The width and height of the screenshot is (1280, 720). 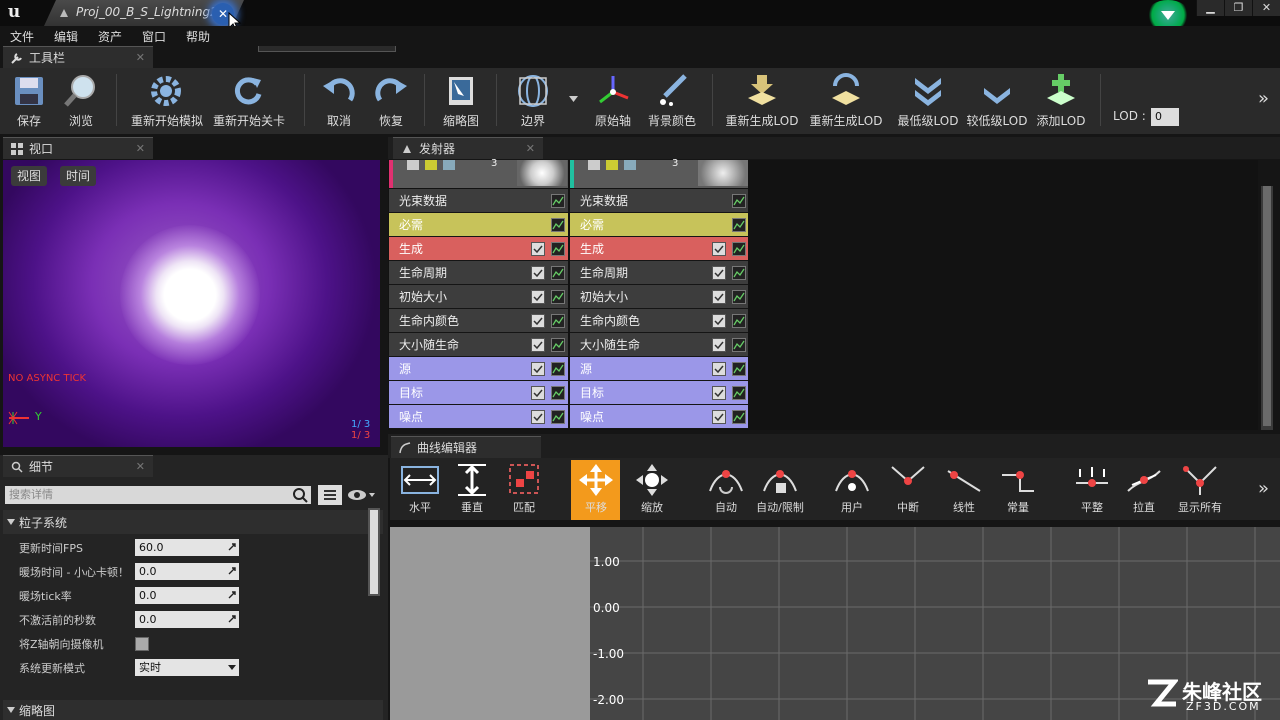 What do you see at coordinates (1263, 98) in the screenshot?
I see `toolbar-overflow-icon: »` at bounding box center [1263, 98].